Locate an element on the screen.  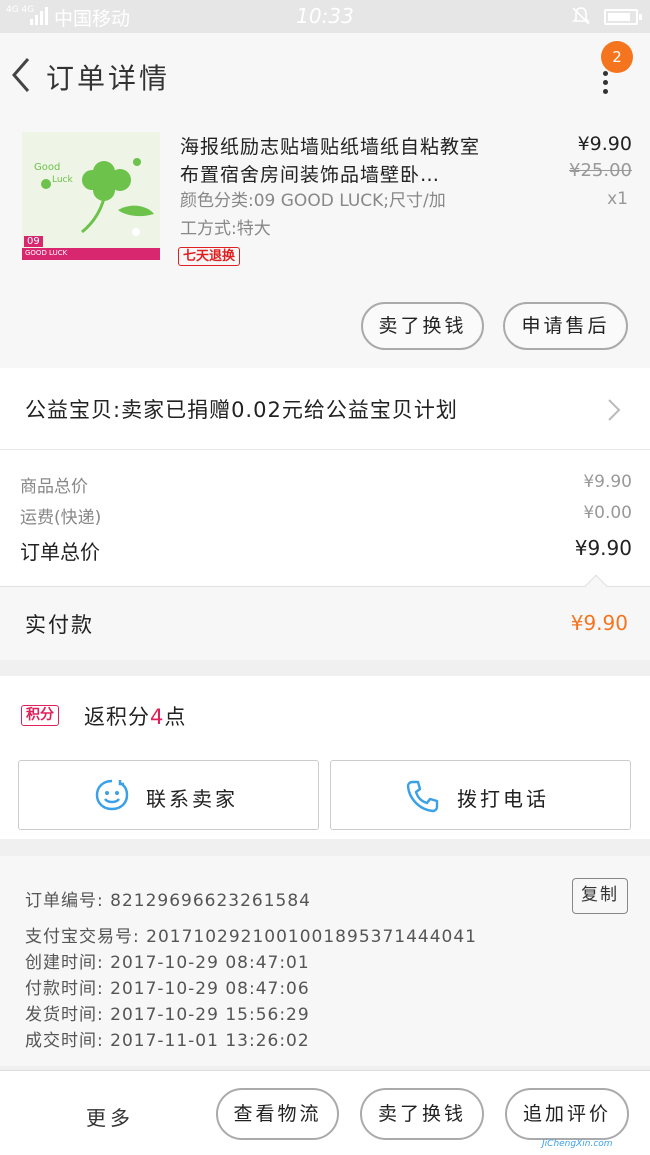
product-sku-2: 工方式:特大 is located at coordinates (225, 229).